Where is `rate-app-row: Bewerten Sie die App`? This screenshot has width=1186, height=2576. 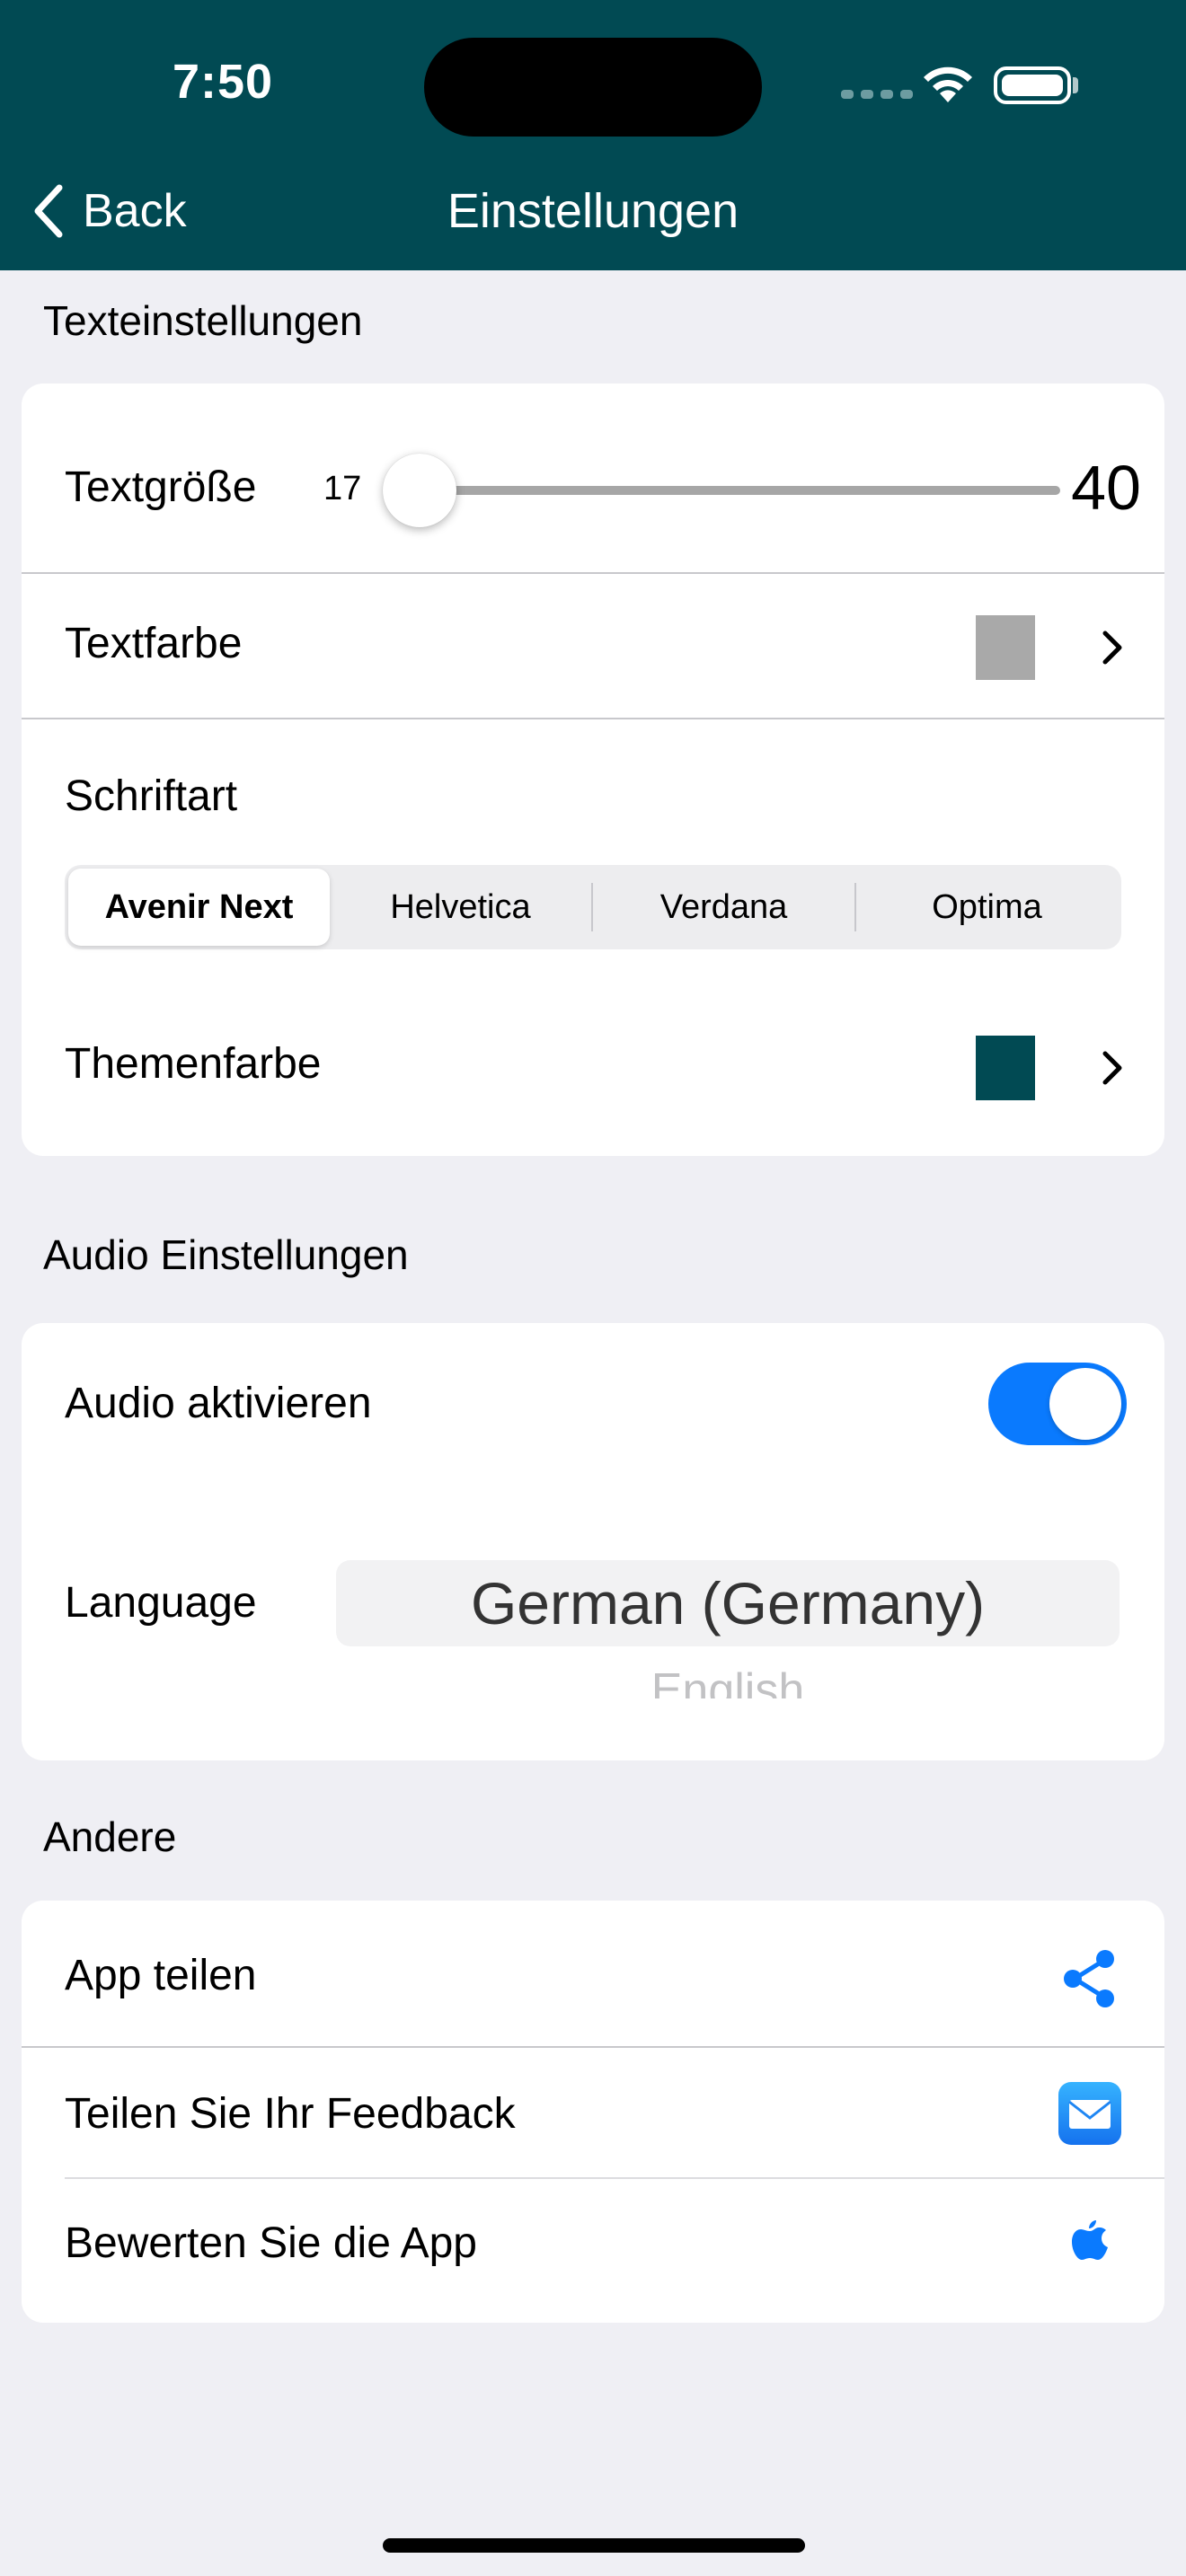 rate-app-row: Bewerten Sie die App is located at coordinates (593, 2246).